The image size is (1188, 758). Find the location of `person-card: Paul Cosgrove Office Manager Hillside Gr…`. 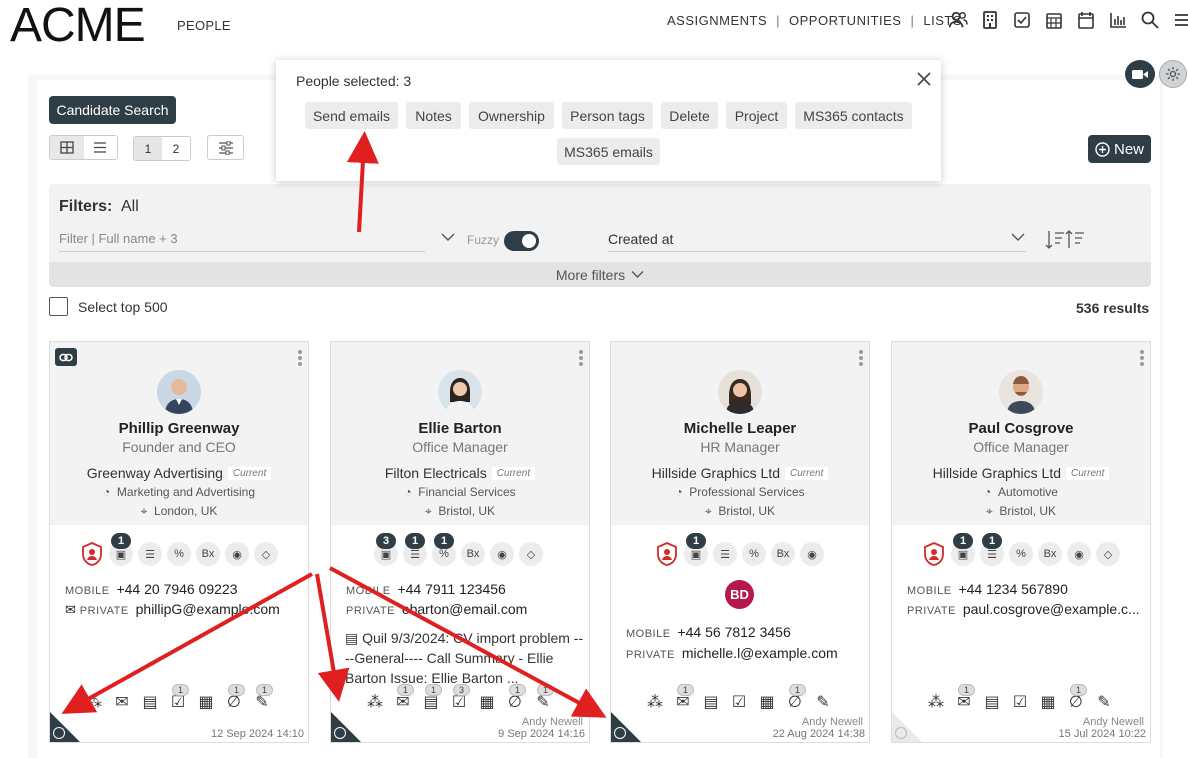

person-card: Paul Cosgrove Office Manager Hillside Gr… is located at coordinates (1021, 542).